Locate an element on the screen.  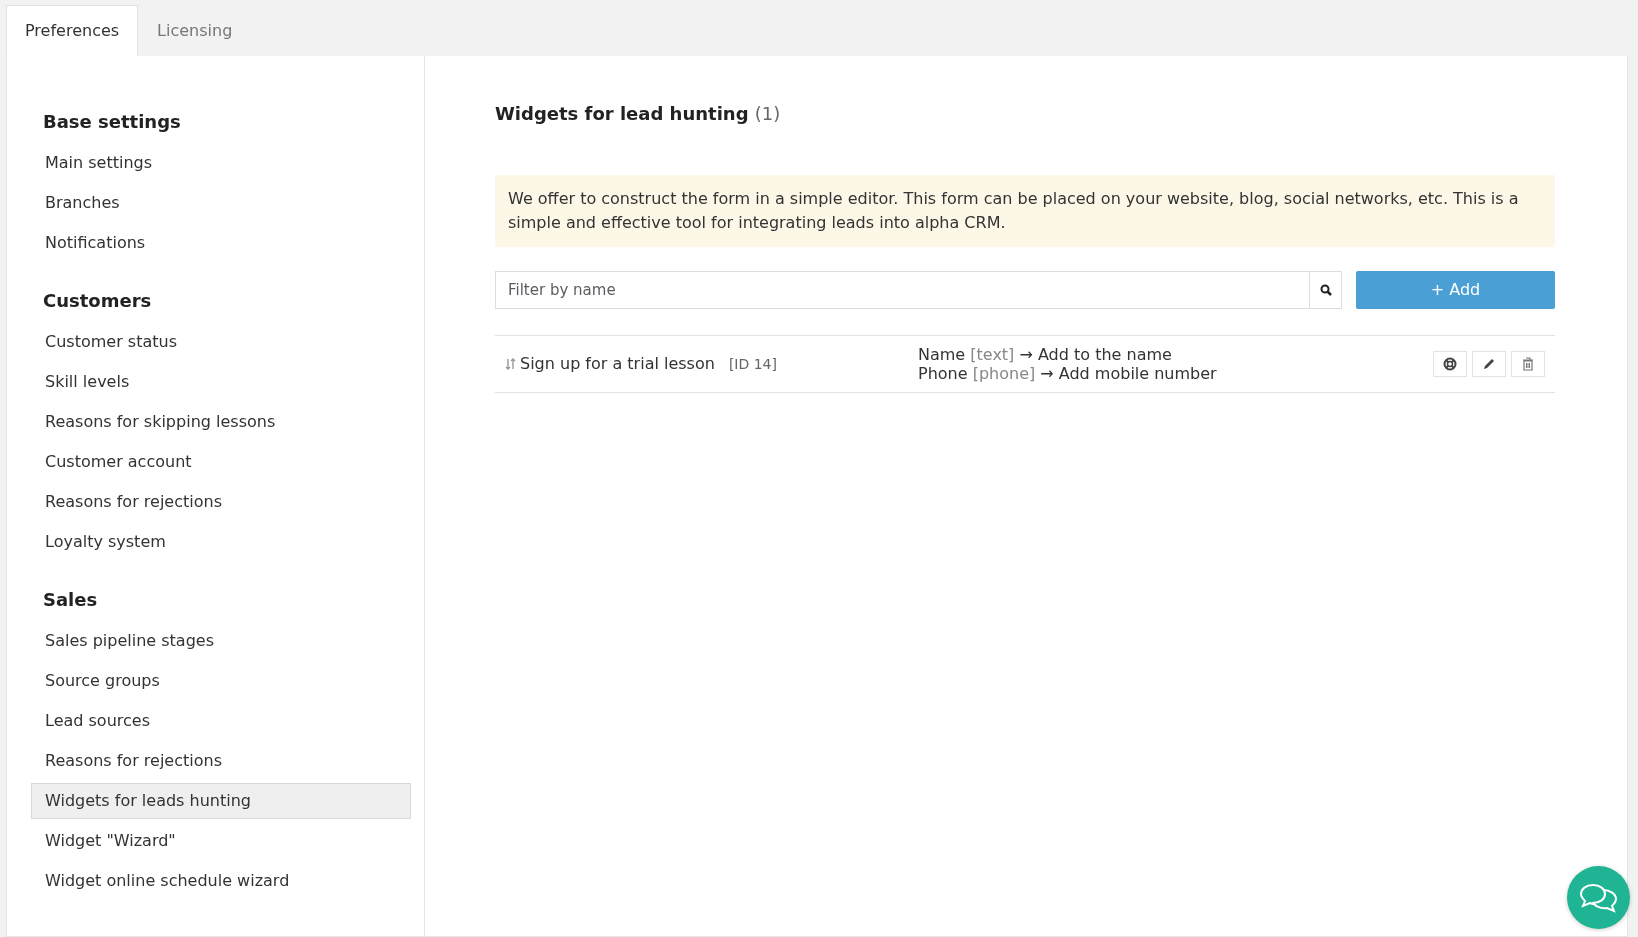
page-title: Widgets for lead hunting (1) is located at coordinates (638, 114).